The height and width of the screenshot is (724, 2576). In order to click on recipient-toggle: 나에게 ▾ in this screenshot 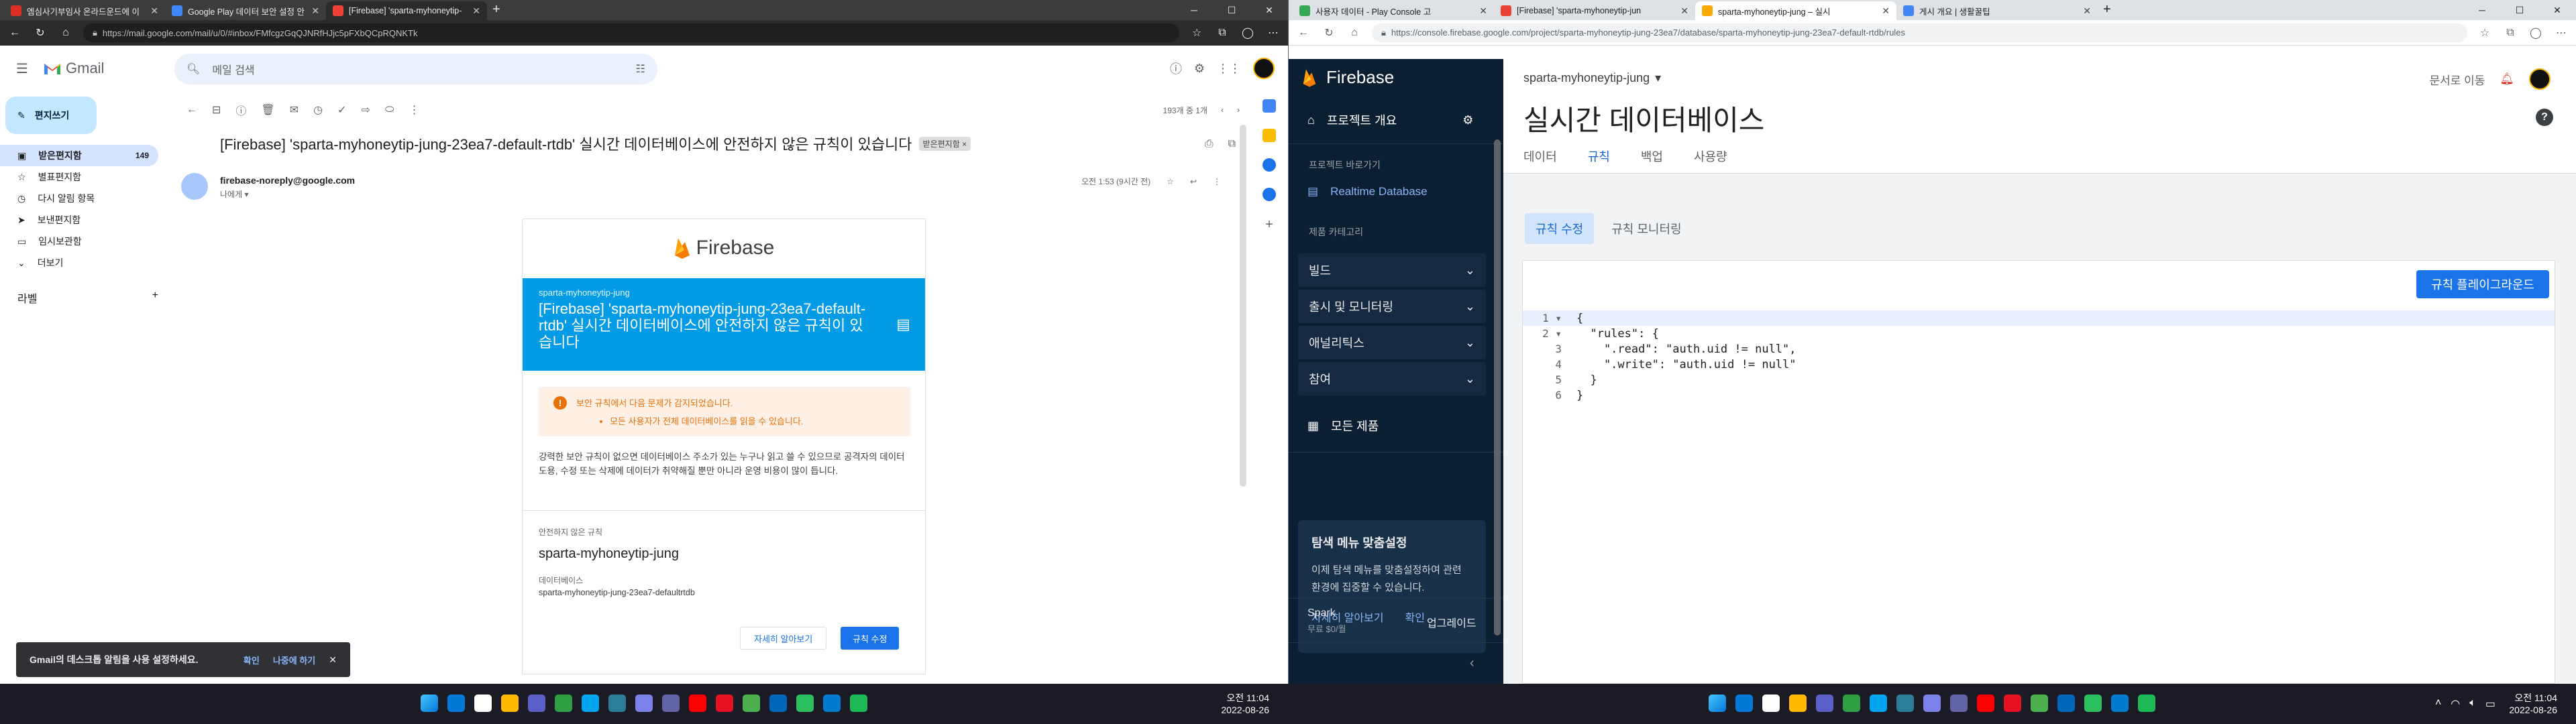, I will do `click(234, 194)`.